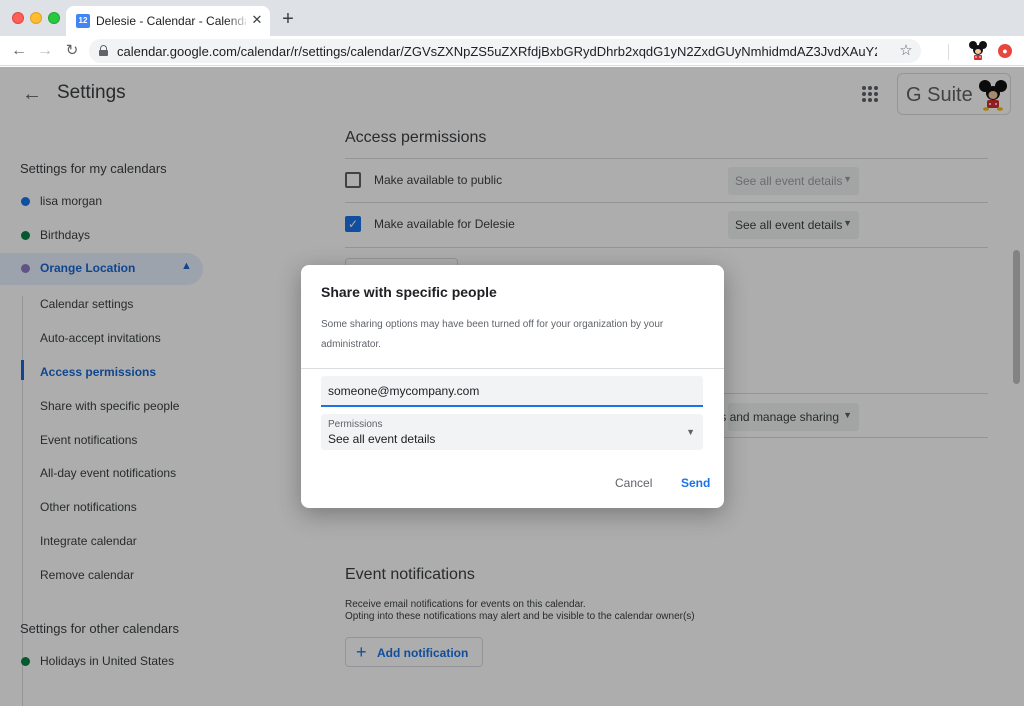 The height and width of the screenshot is (706, 1024). What do you see at coordinates (257, 20) in the screenshot?
I see `tab-close-icon: ✕` at bounding box center [257, 20].